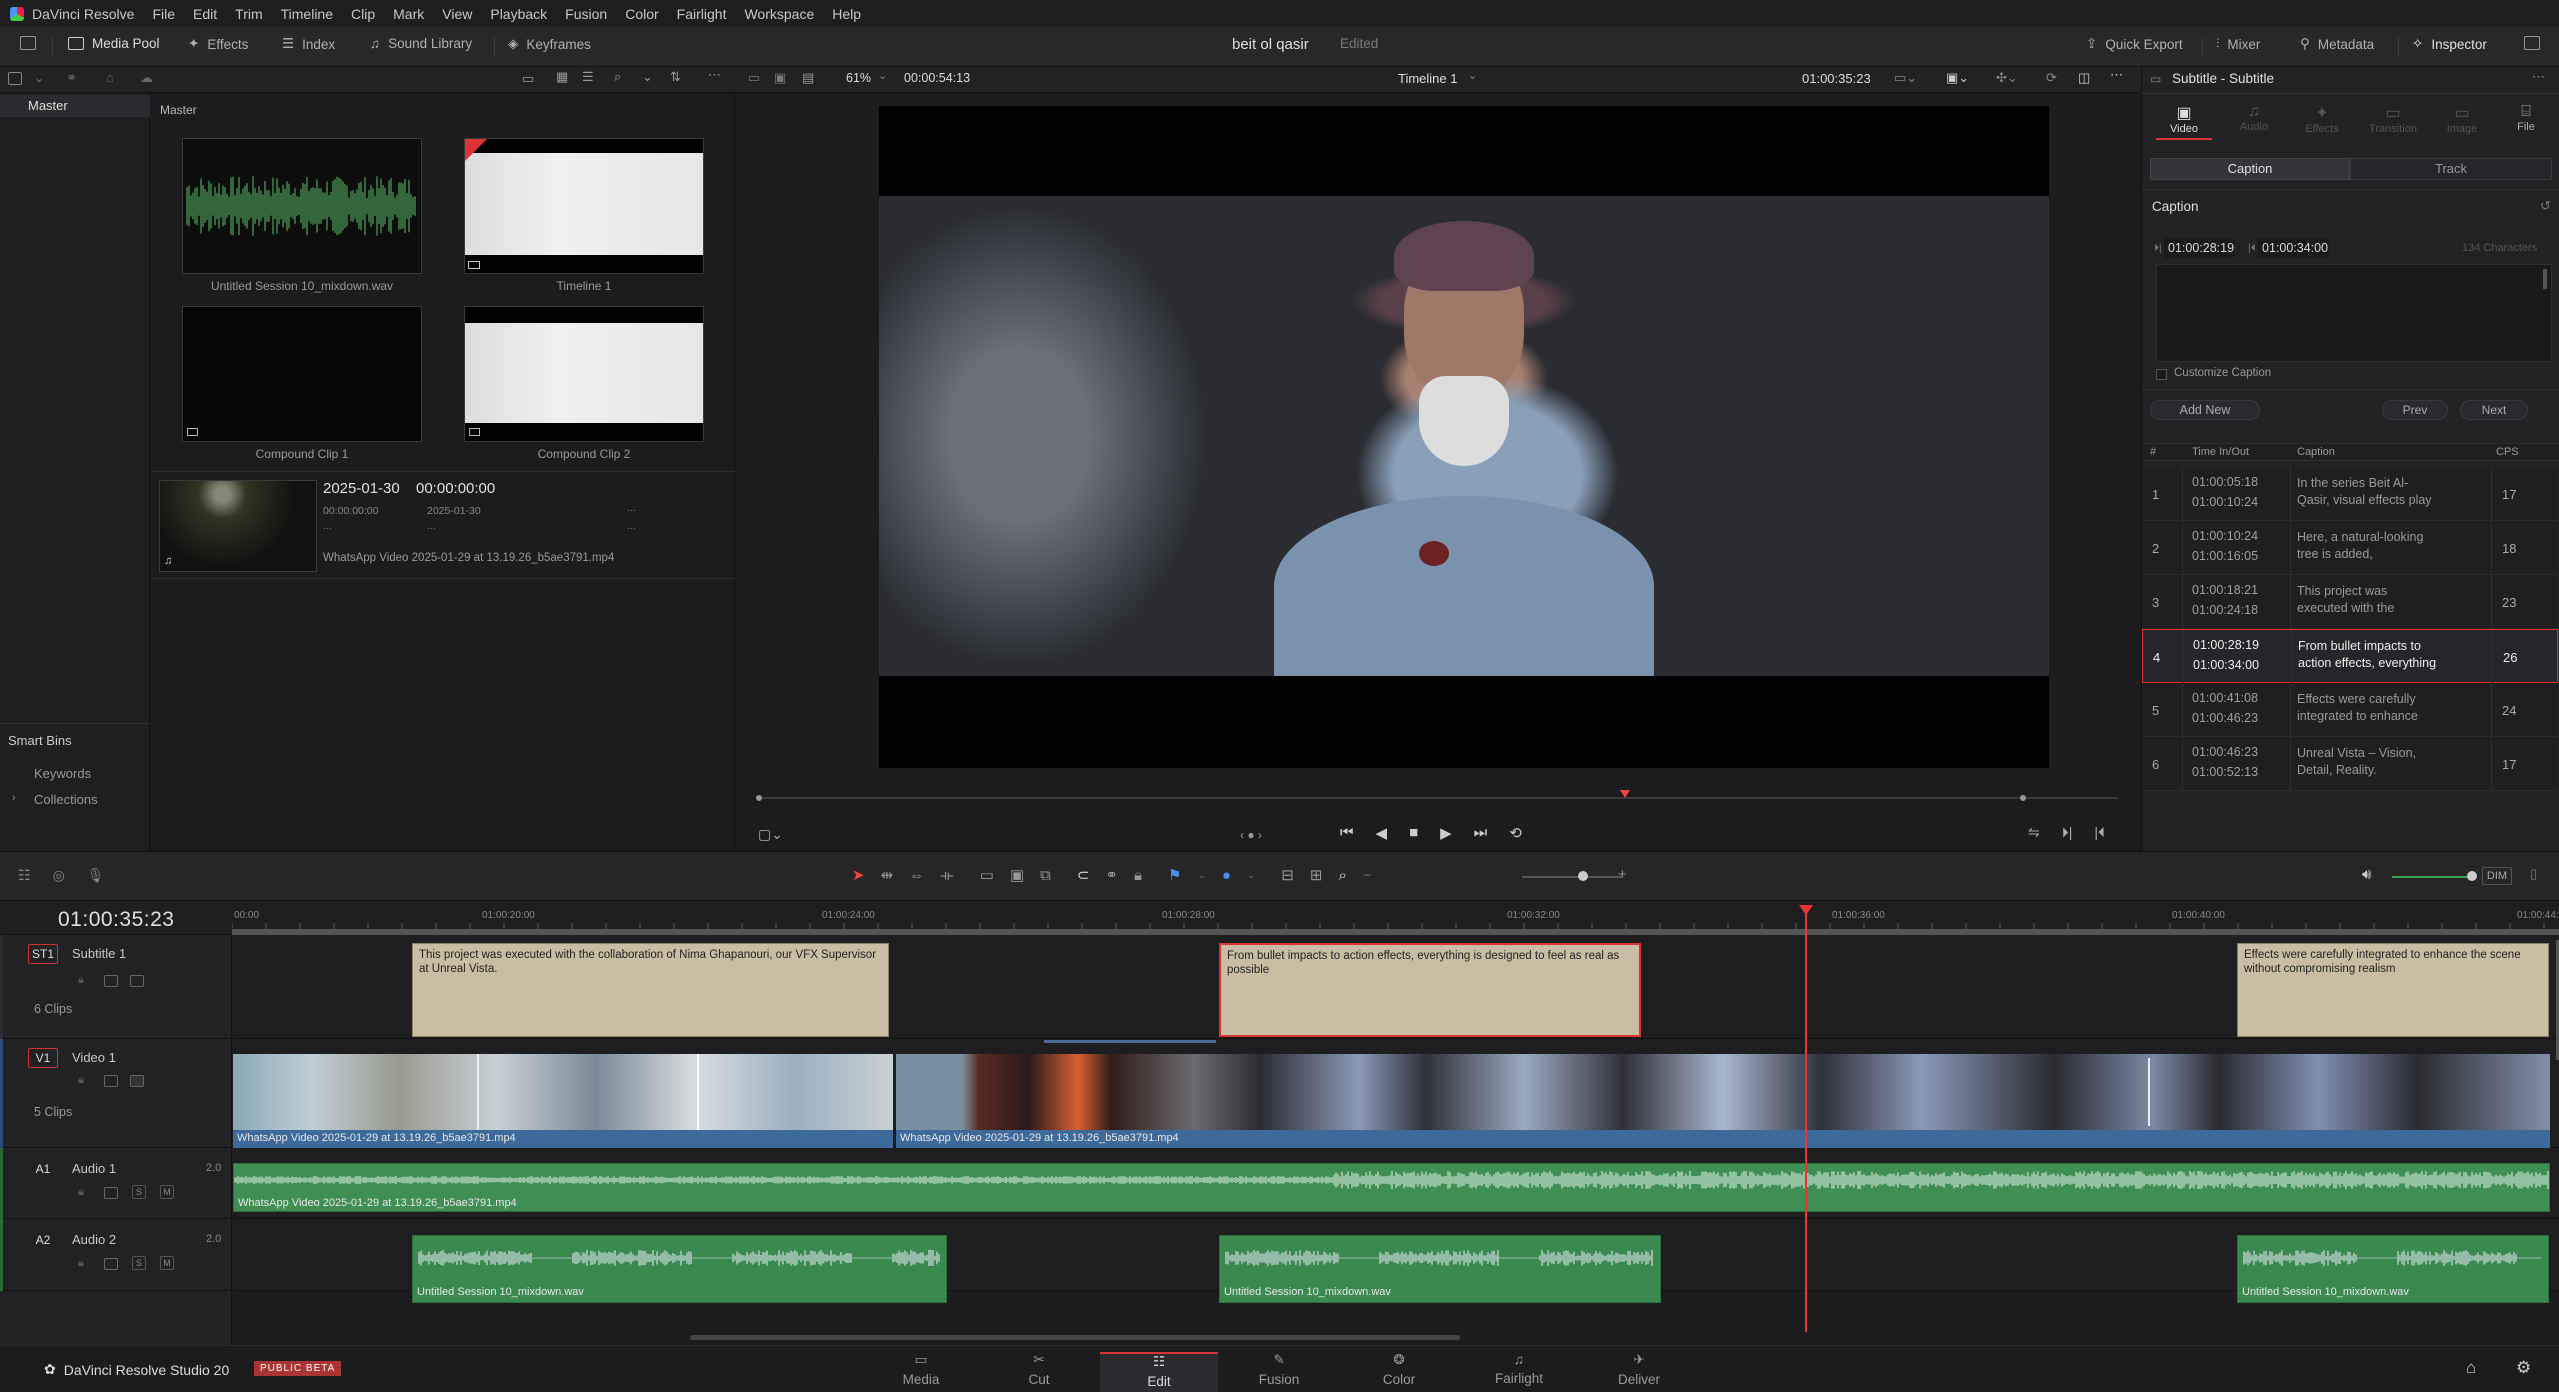 This screenshot has height=1392, width=2559. What do you see at coordinates (1572, 877) in the screenshot?
I see `zoom-slider` at bounding box center [1572, 877].